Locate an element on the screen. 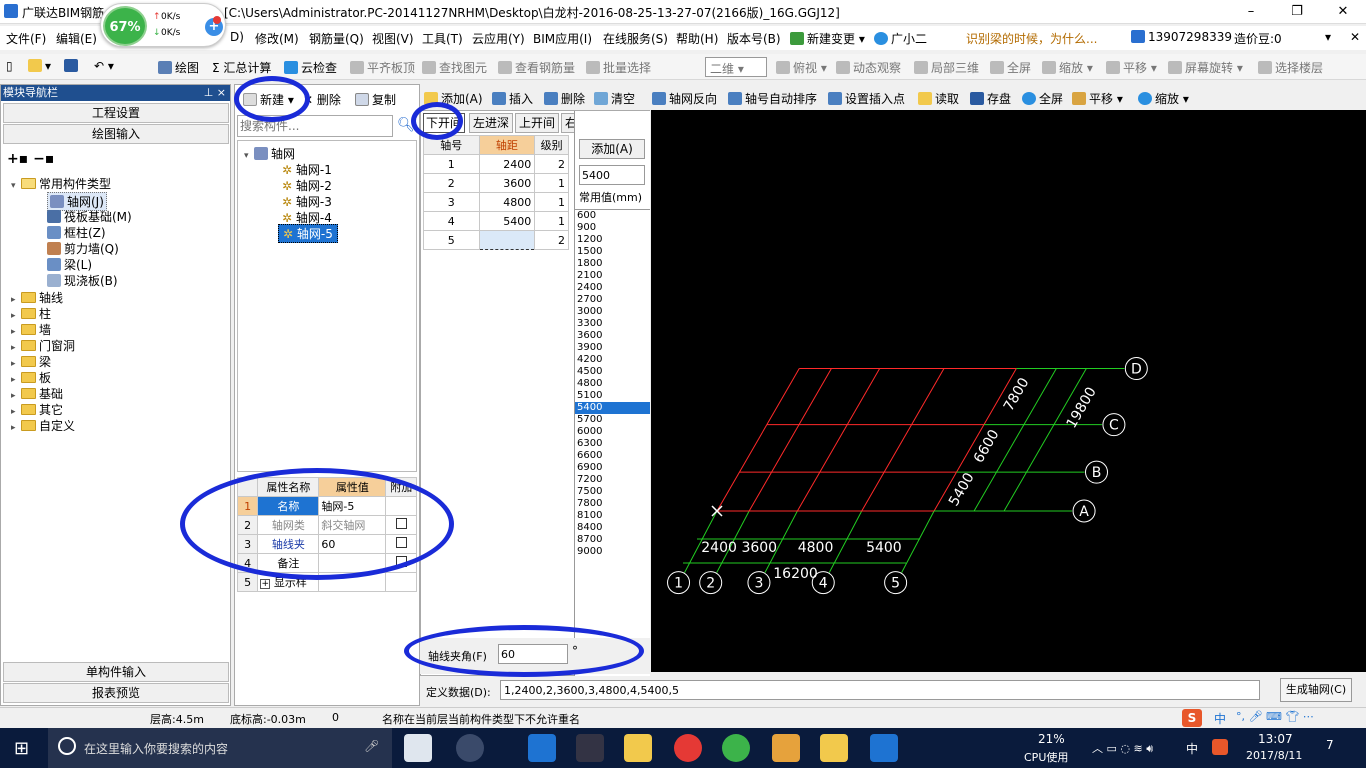  common-value-item: 6300 is located at coordinates (612, 444).